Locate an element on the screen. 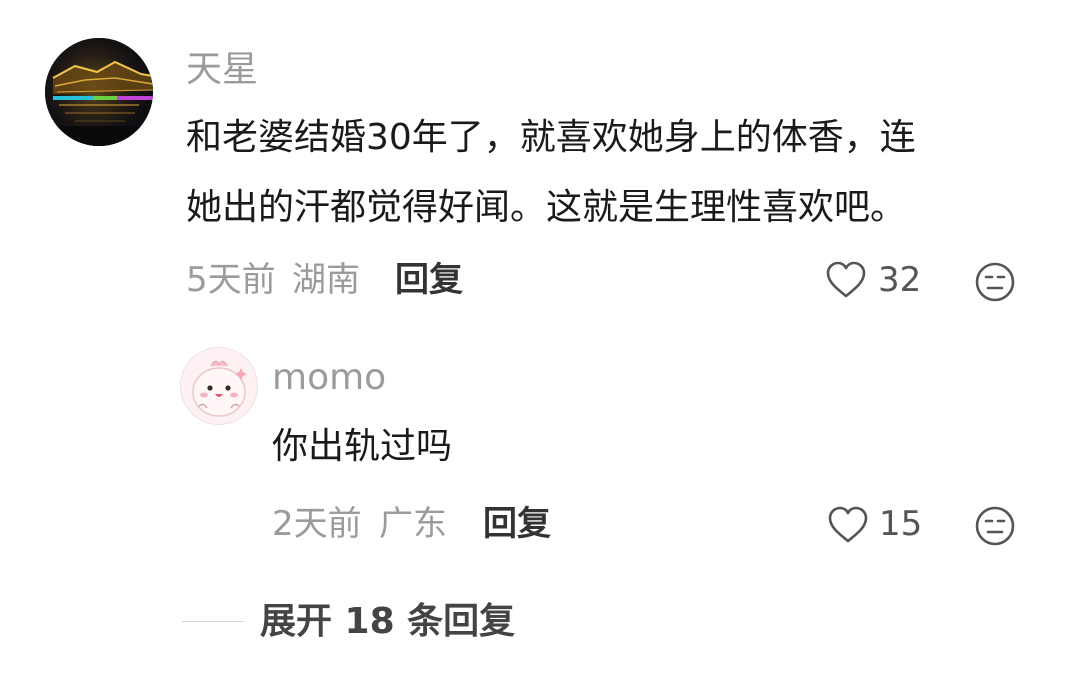 The width and height of the screenshot is (1079, 691). avatar is located at coordinates (99, 92).